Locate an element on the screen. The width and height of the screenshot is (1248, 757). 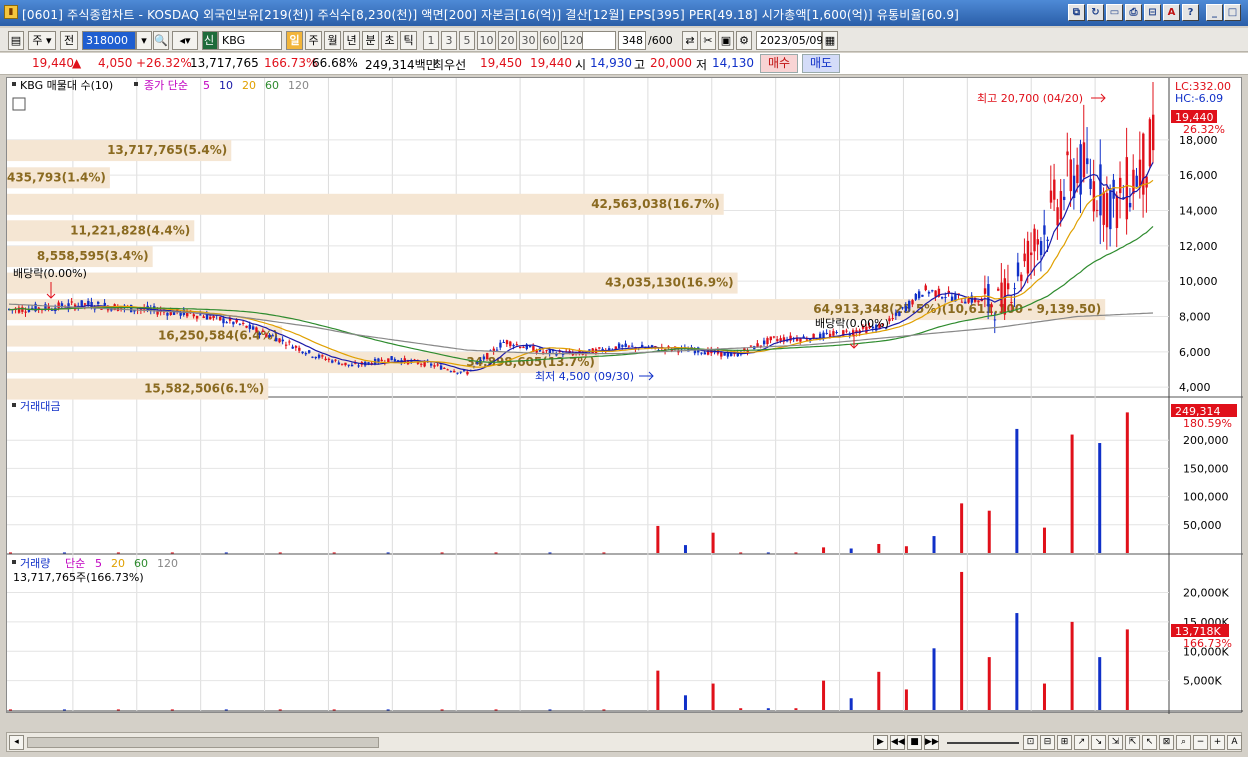
whole-button: 전 is located at coordinates (69, 40).